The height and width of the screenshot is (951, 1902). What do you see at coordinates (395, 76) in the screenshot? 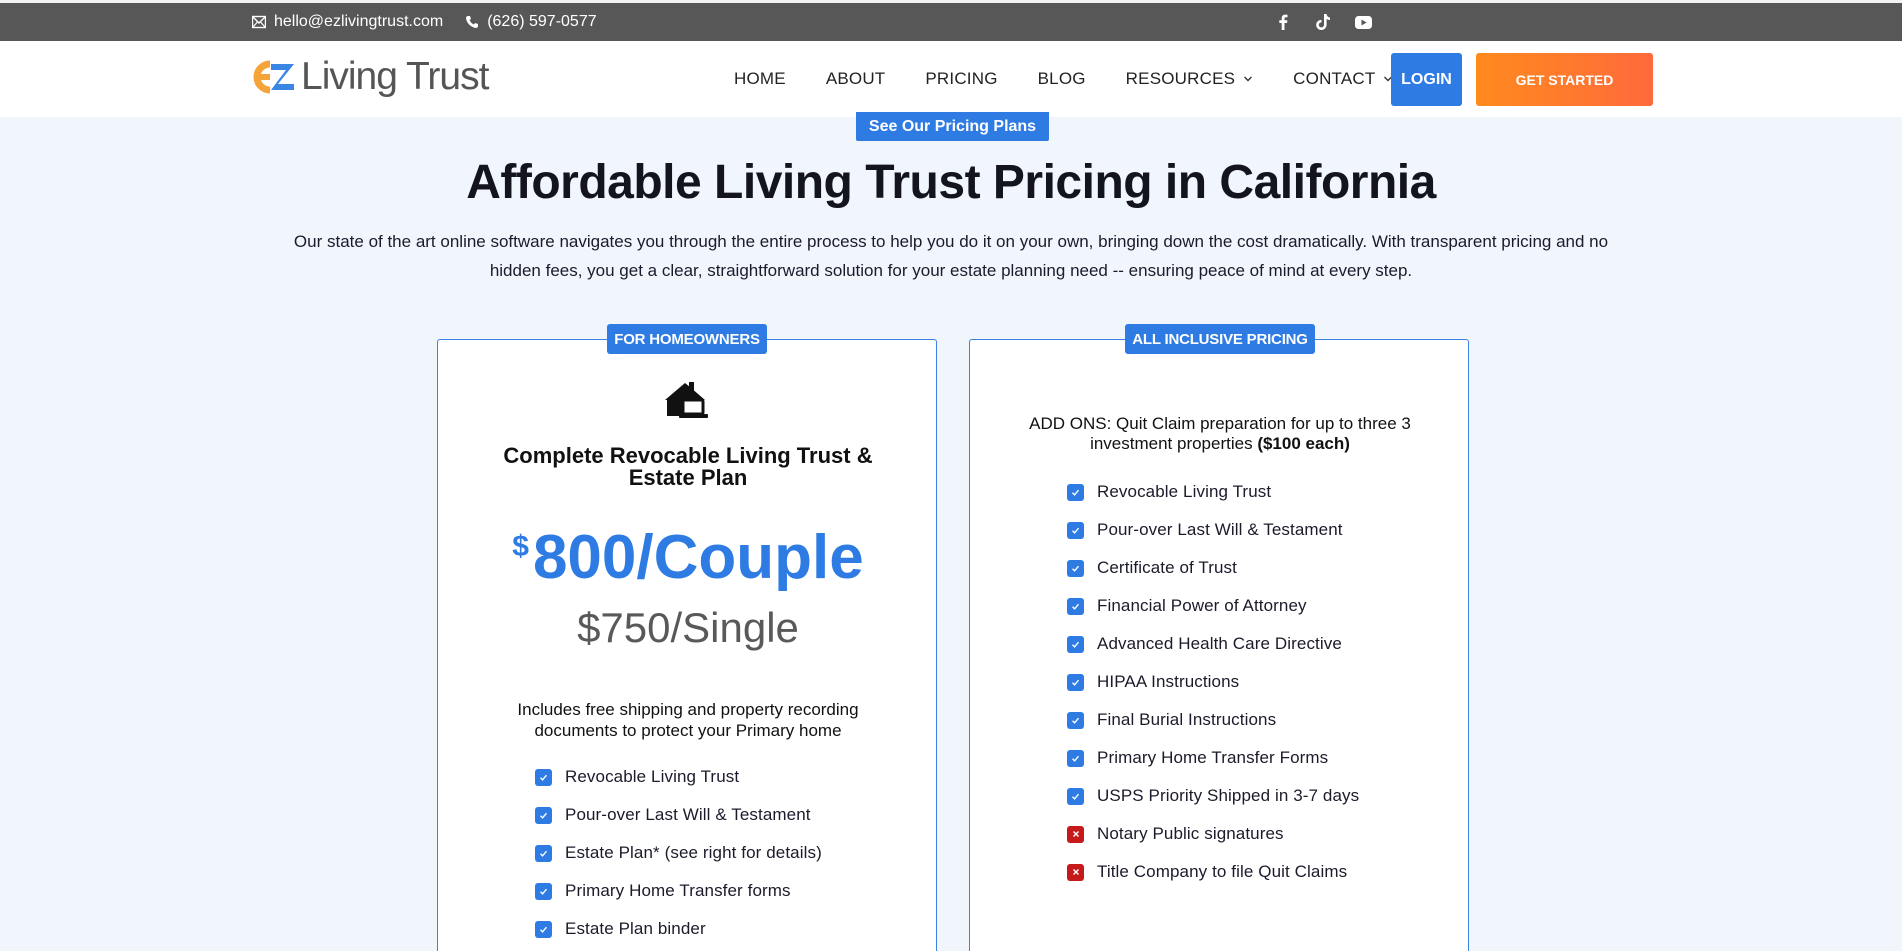
I see `logo-text: Living Trust` at bounding box center [395, 76].